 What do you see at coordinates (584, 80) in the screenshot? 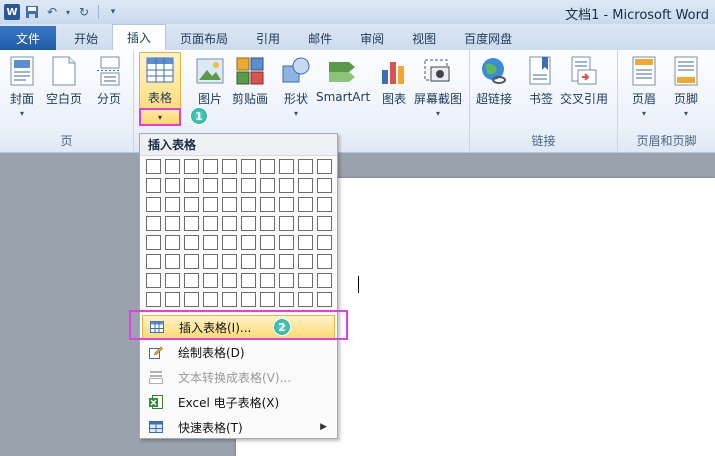
I see `cross-reference-button: 交叉引用` at bounding box center [584, 80].